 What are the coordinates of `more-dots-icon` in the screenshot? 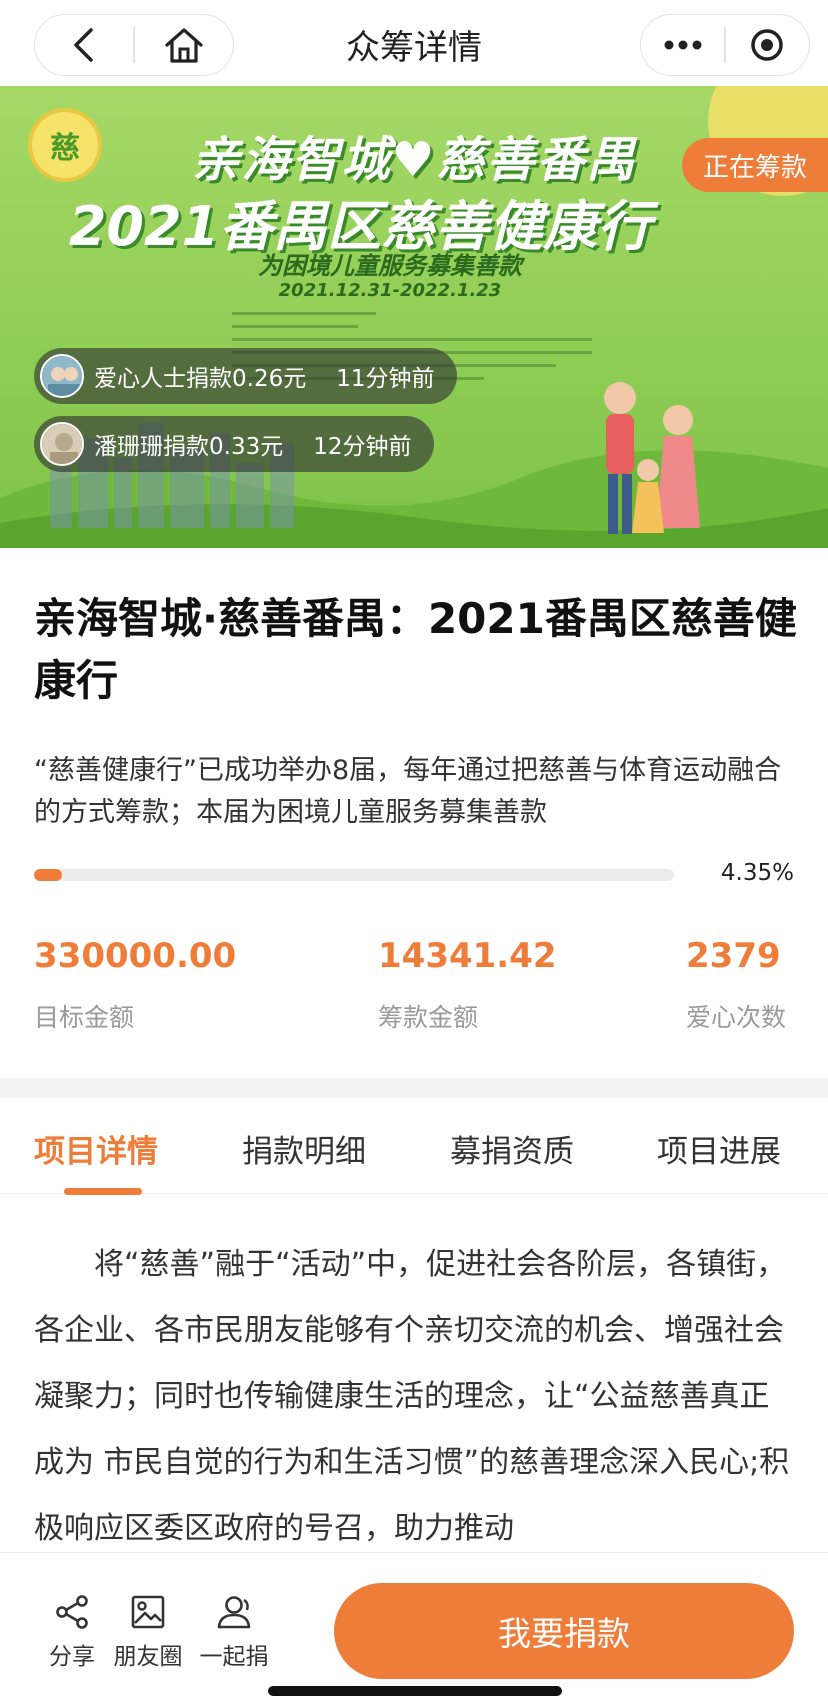 It's located at (683, 45).